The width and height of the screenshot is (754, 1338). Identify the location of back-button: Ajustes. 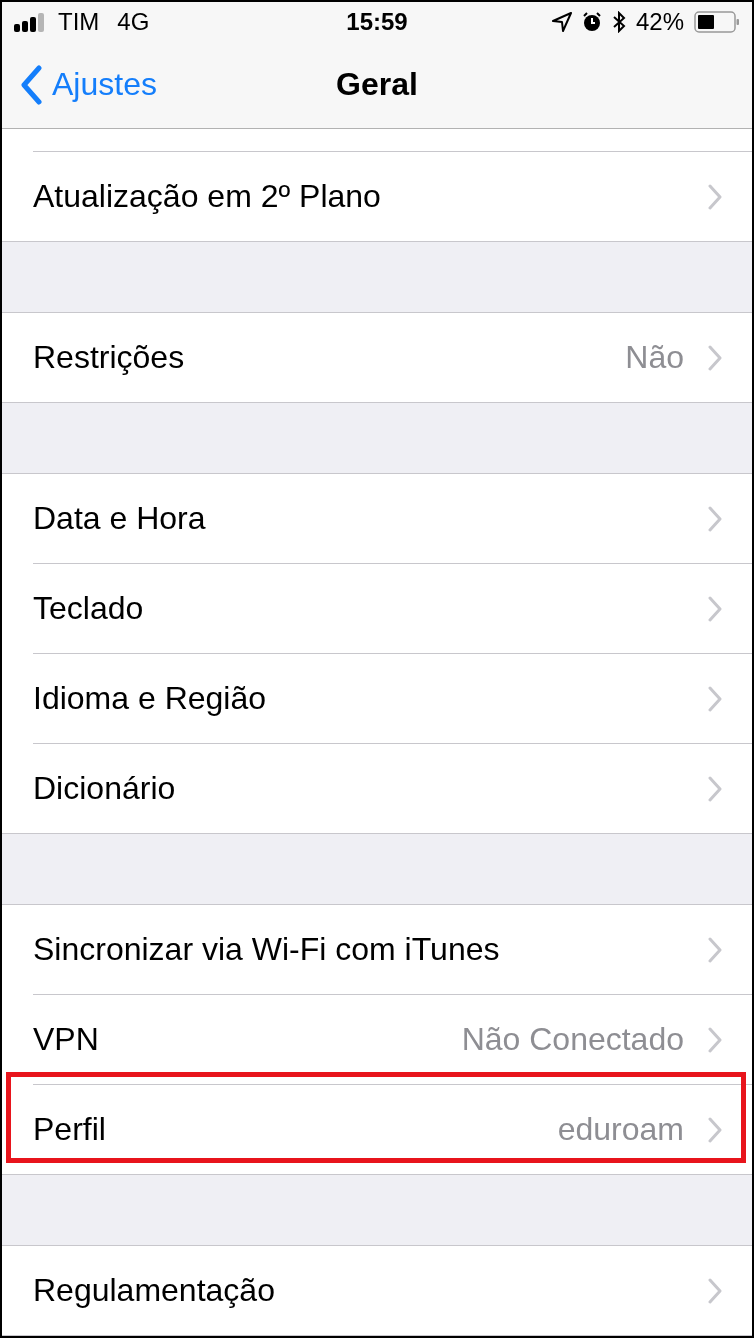
(88, 84).